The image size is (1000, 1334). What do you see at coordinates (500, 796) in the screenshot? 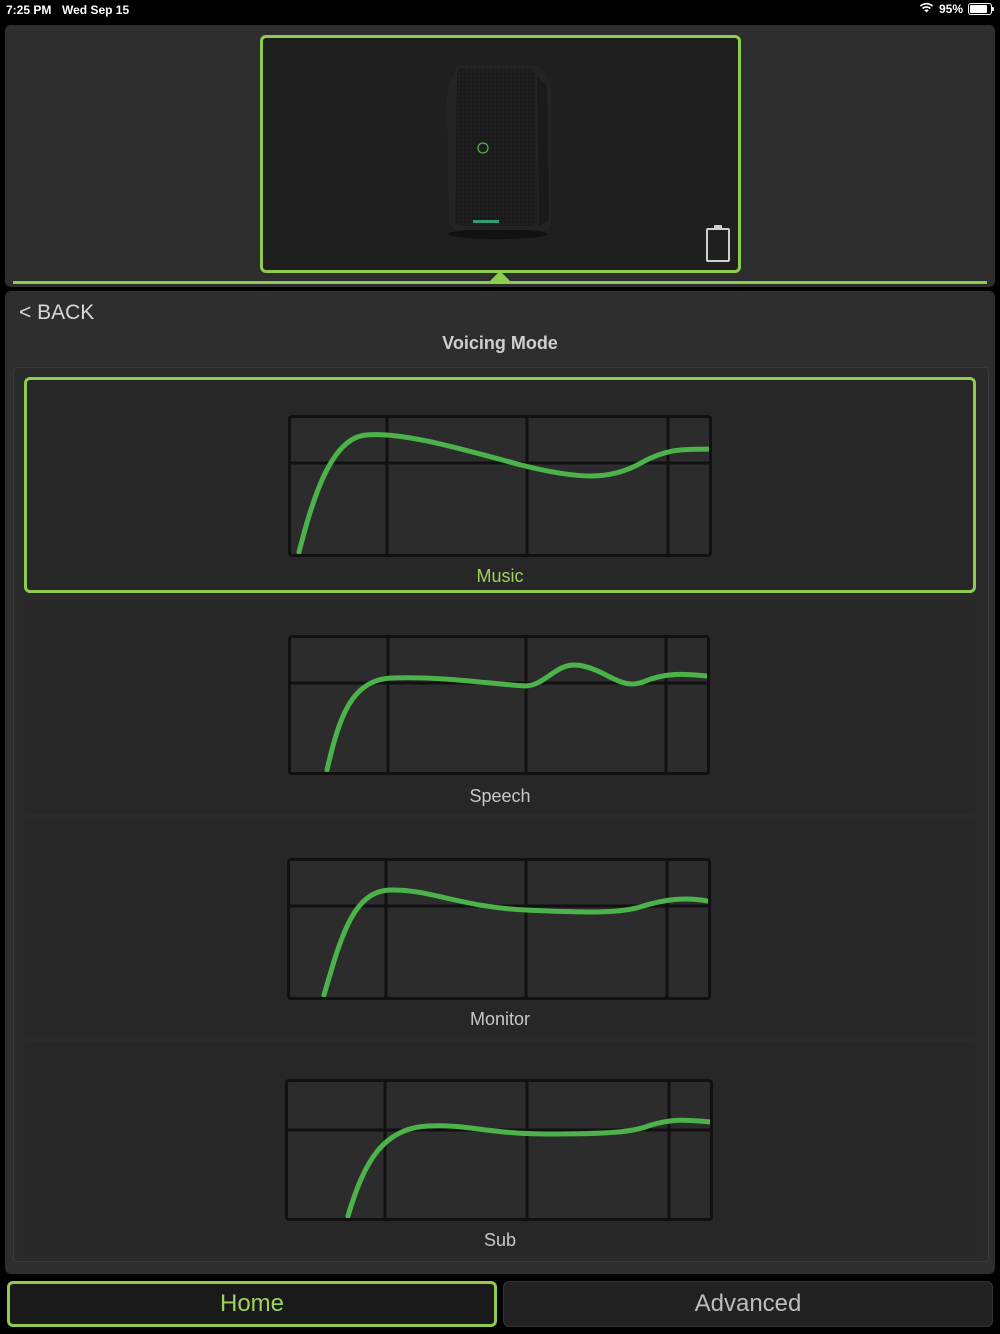
I see `mode-label-speech: Speech` at bounding box center [500, 796].